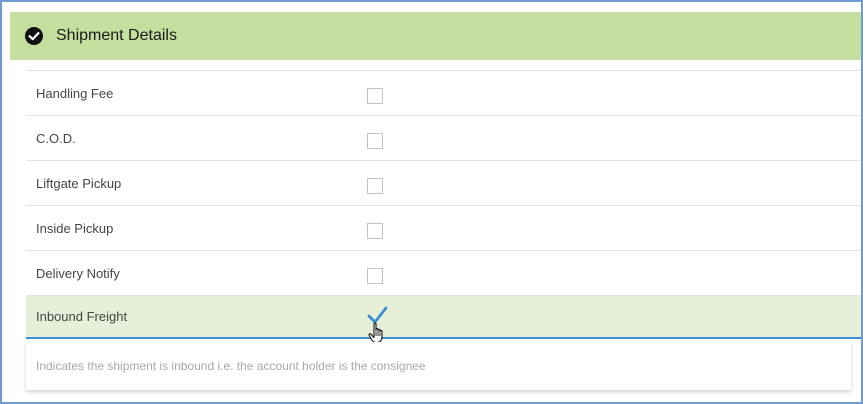 This screenshot has width=863, height=404. I want to click on option-row-cod: C.O.D., so click(443, 137).